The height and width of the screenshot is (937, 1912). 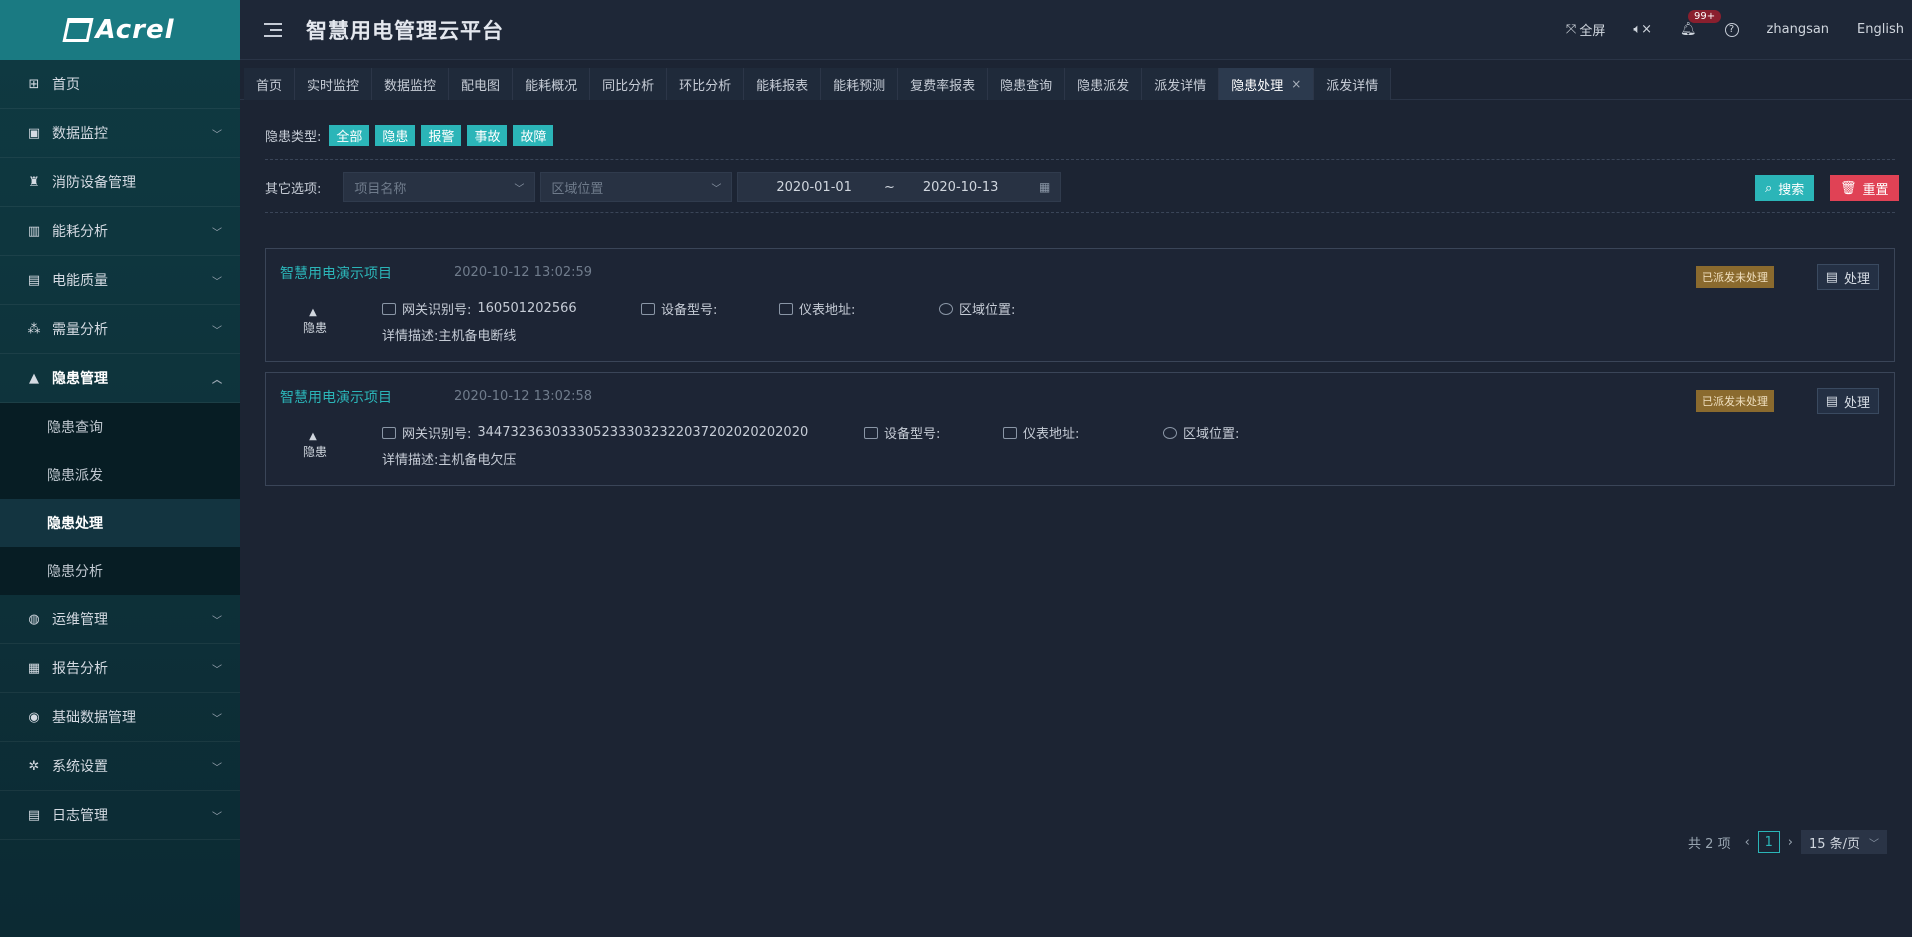 What do you see at coordinates (349, 135) in the screenshot?
I see `type-all-button: 全部` at bounding box center [349, 135].